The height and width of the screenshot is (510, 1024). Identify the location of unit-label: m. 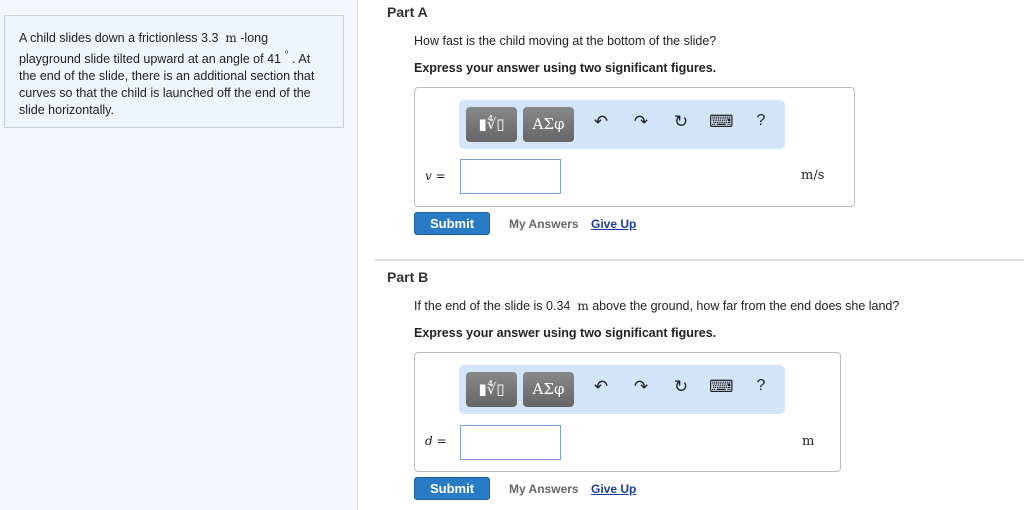
(808, 441).